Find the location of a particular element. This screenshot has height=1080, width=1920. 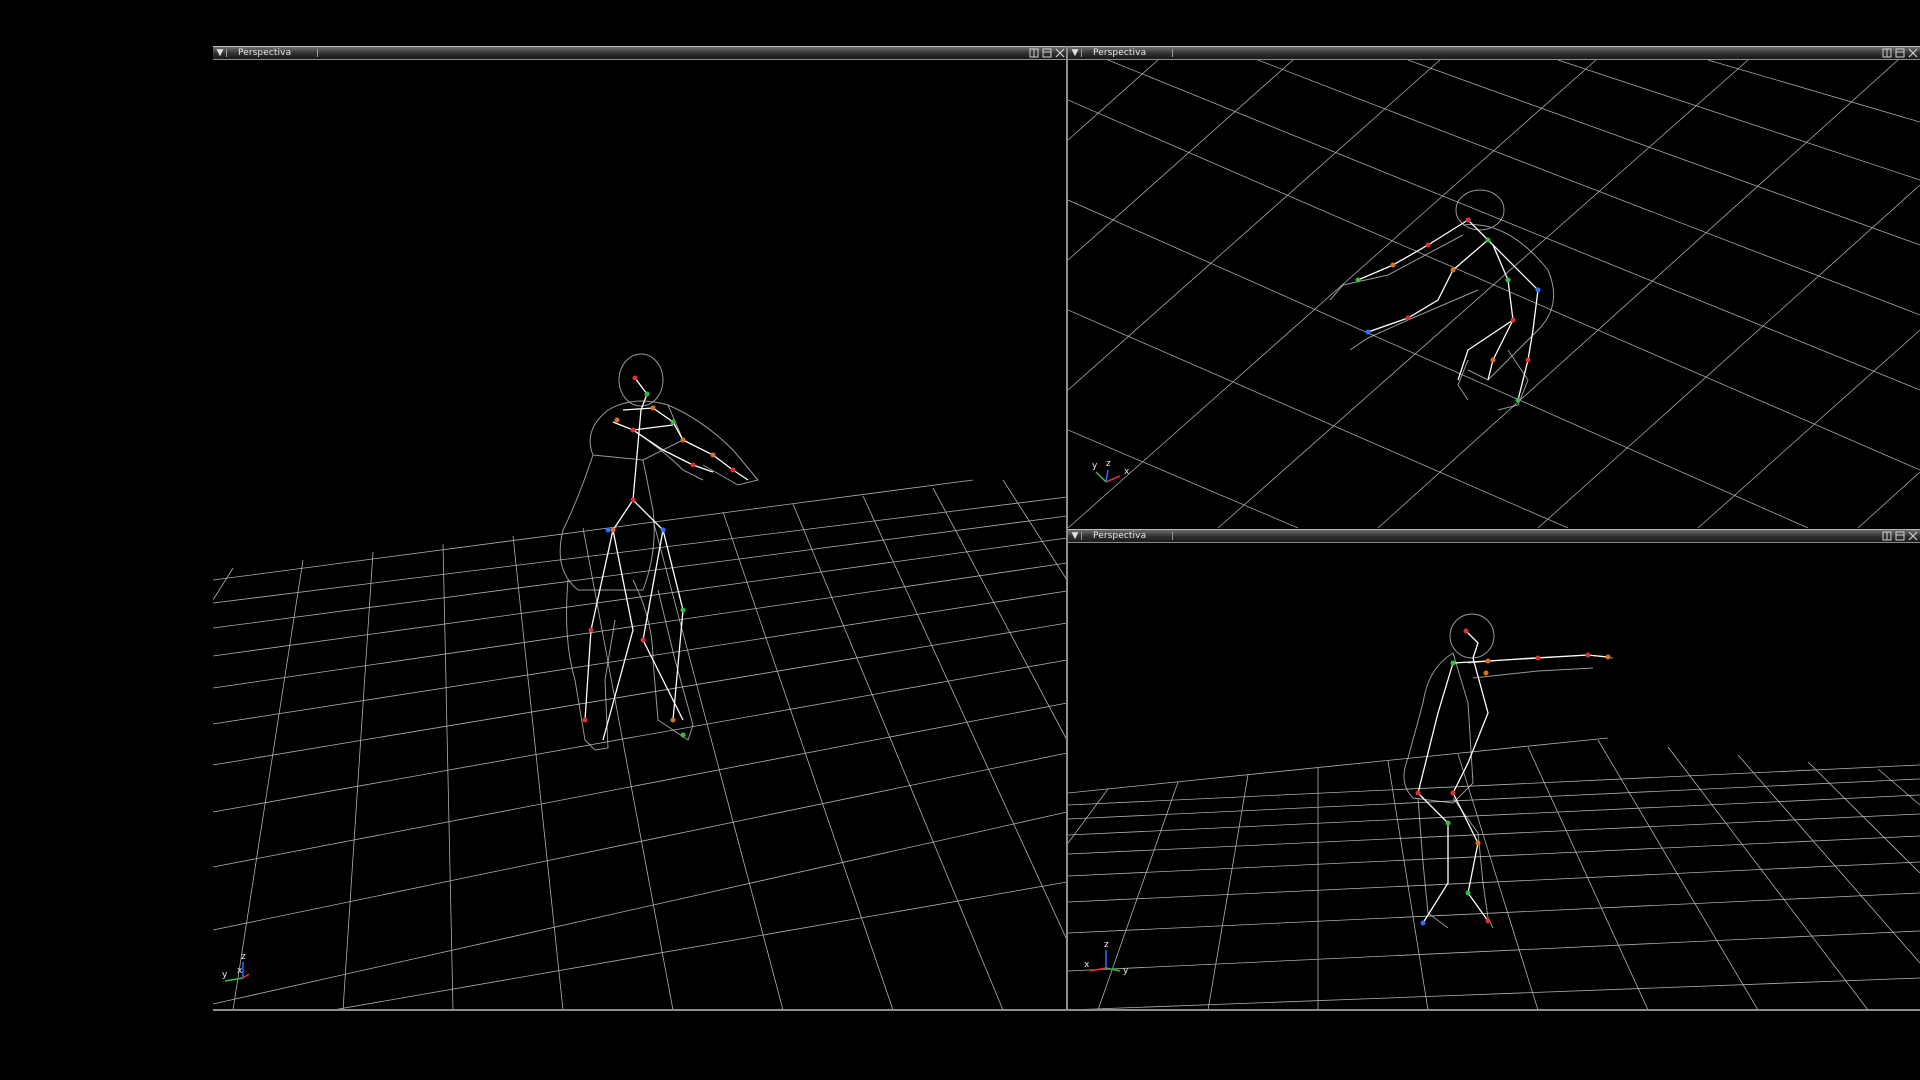

joint-markers is located at coordinates (1448, 310).